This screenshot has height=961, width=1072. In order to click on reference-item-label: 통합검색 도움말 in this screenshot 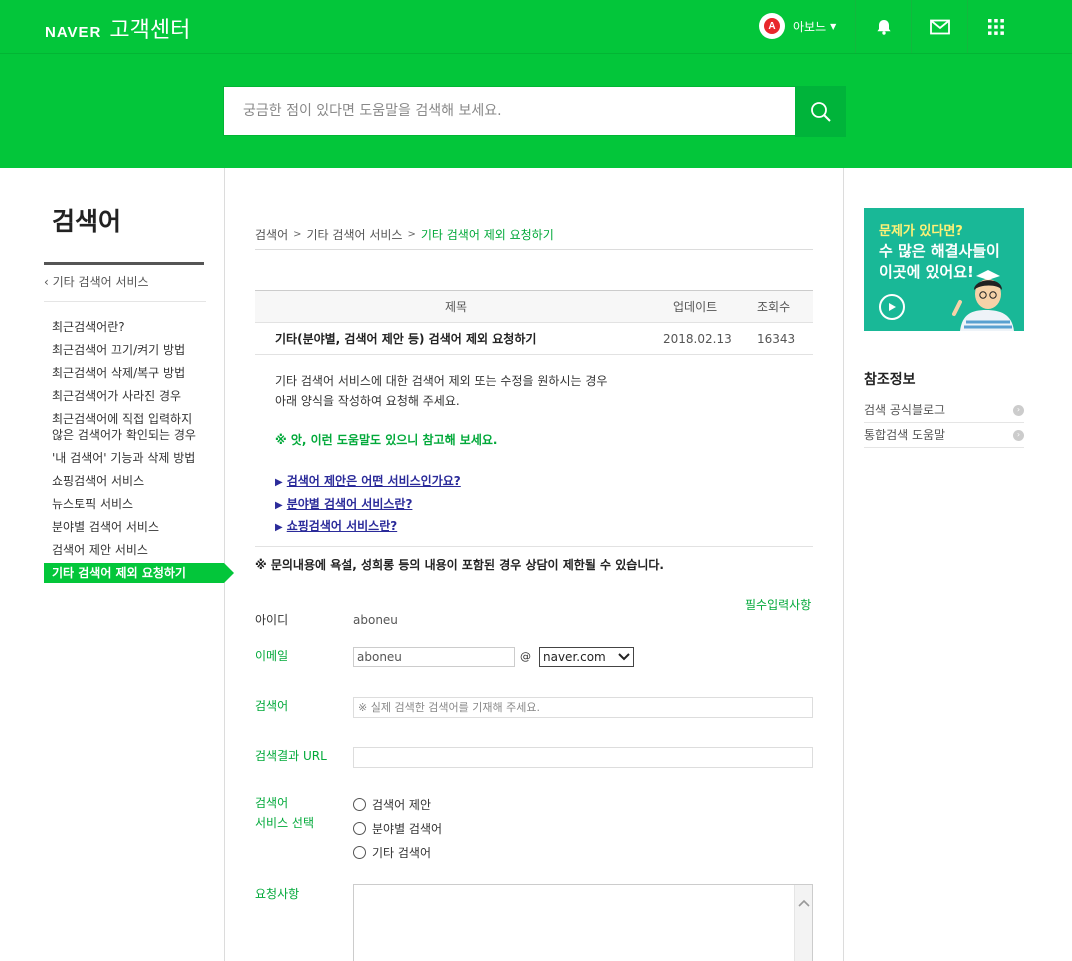, I will do `click(904, 435)`.